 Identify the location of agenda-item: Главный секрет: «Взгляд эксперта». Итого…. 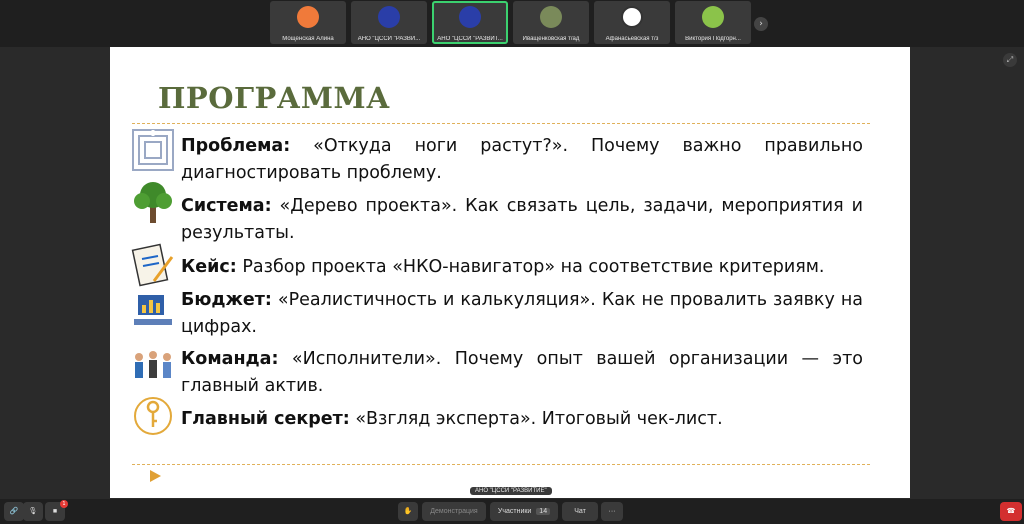
(522, 419).